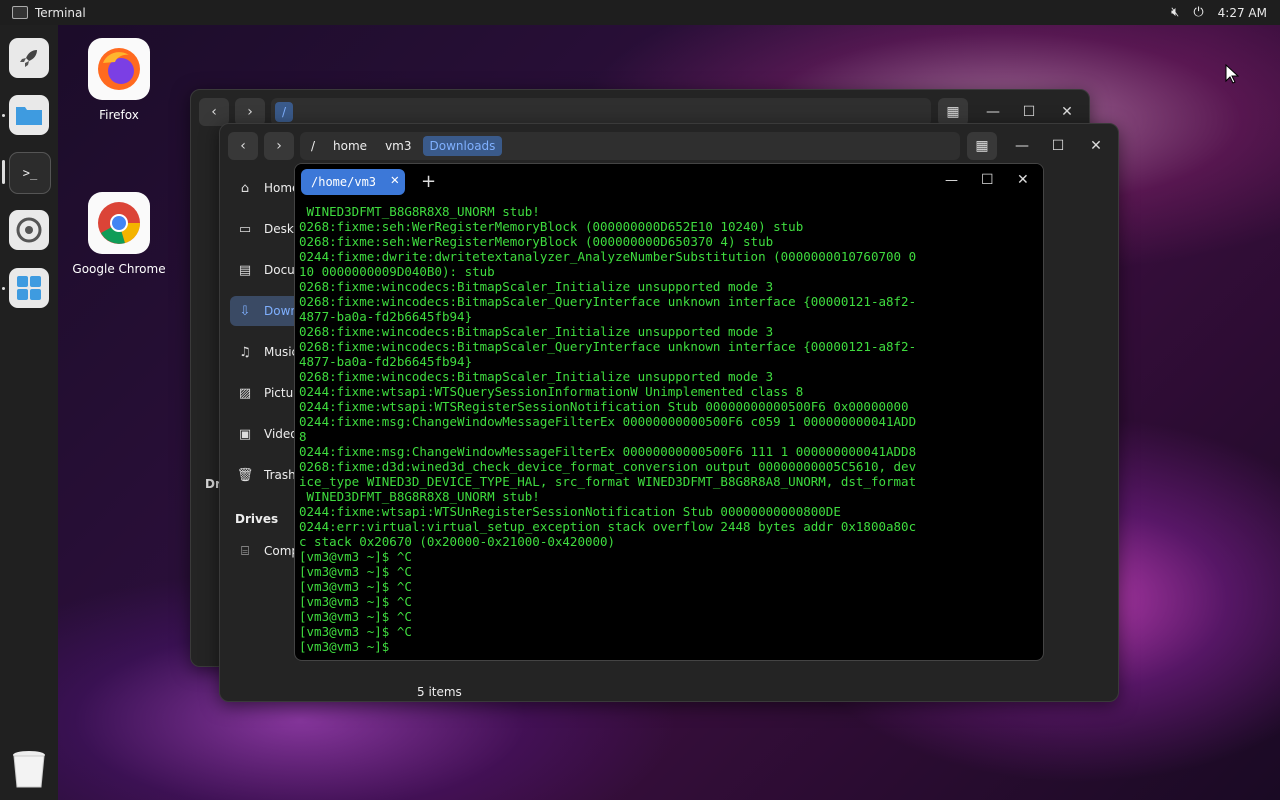  What do you see at coordinates (20, 12) in the screenshot?
I see `terminal-icon` at bounding box center [20, 12].